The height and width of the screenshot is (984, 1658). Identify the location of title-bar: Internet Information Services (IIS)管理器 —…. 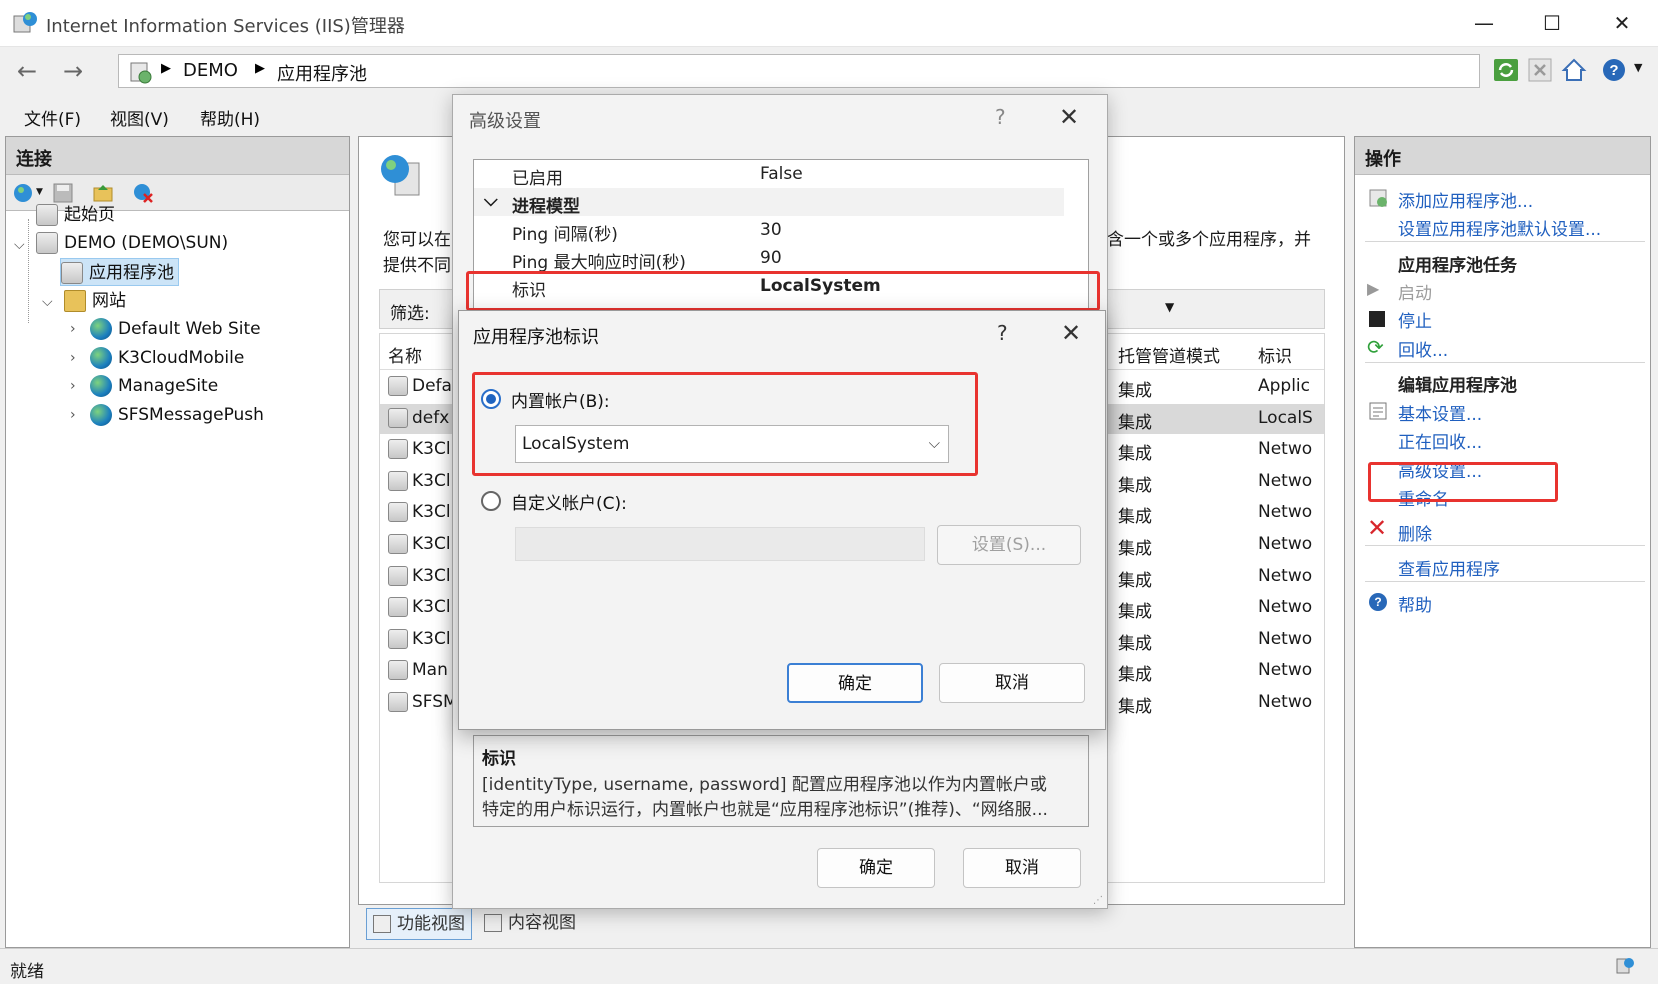
(829, 23).